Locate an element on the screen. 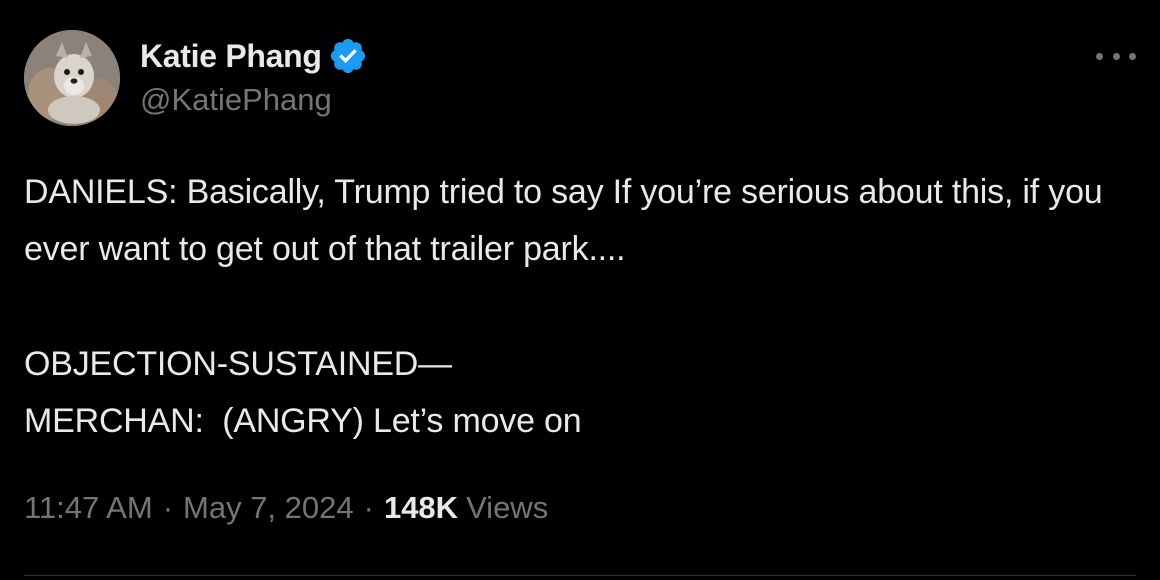 This screenshot has width=1160, height=580. tweet-text-line: MERCHAN: (ANGRY) Let’s move on is located at coordinates (303, 421).